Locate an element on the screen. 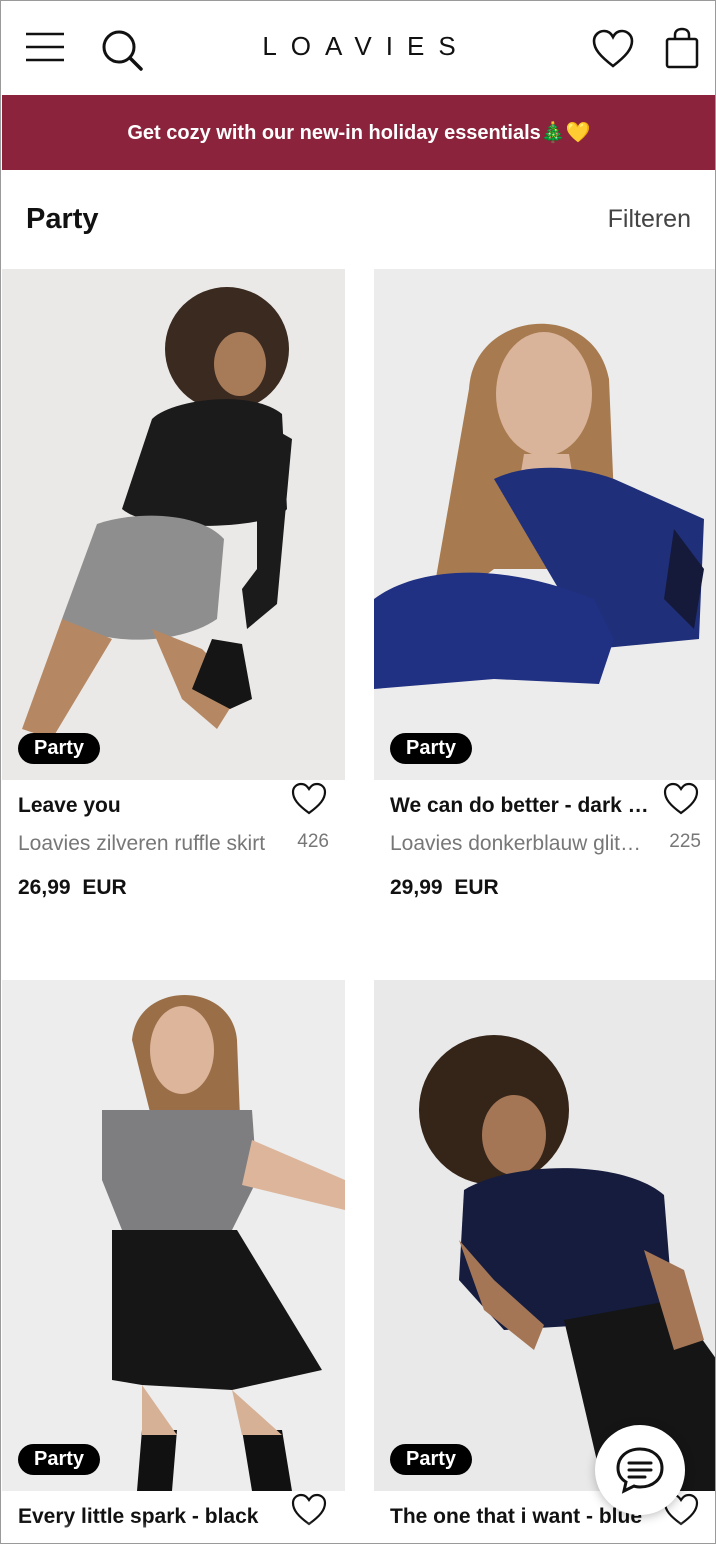 This screenshot has height=1544, width=716. product-price: 26,99 EUR is located at coordinates (72, 887).